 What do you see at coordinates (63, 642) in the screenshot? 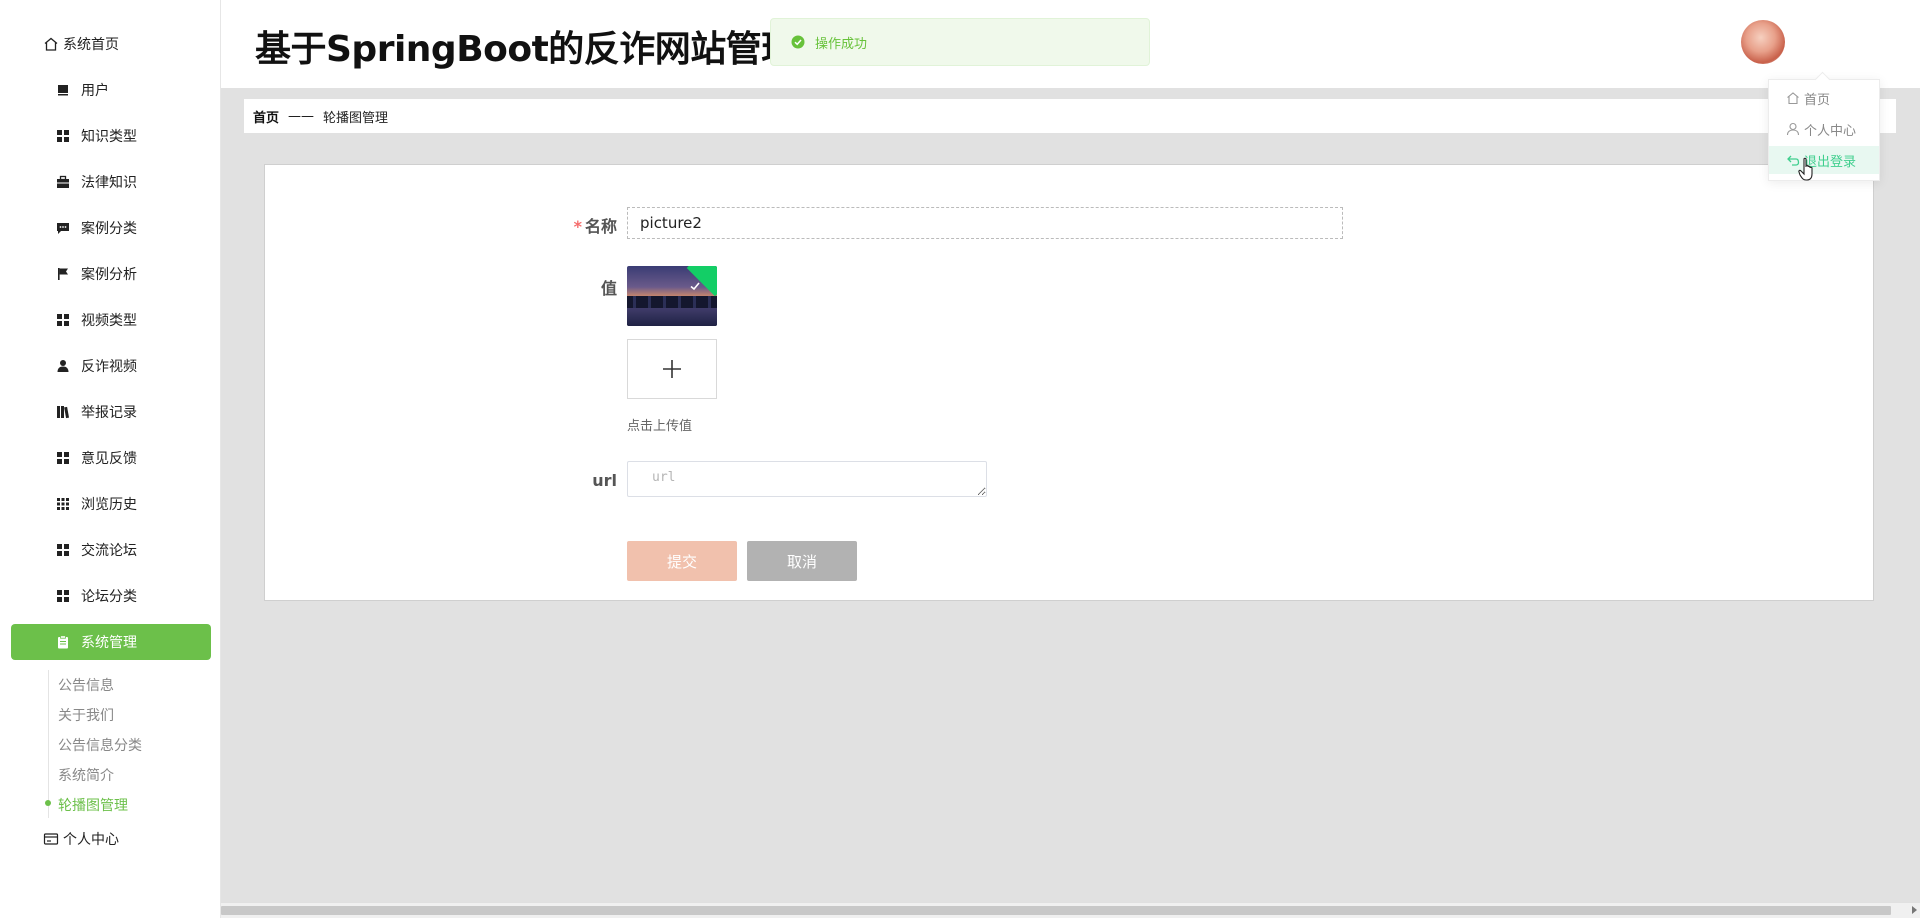
I see `clipboard-icon` at bounding box center [63, 642].